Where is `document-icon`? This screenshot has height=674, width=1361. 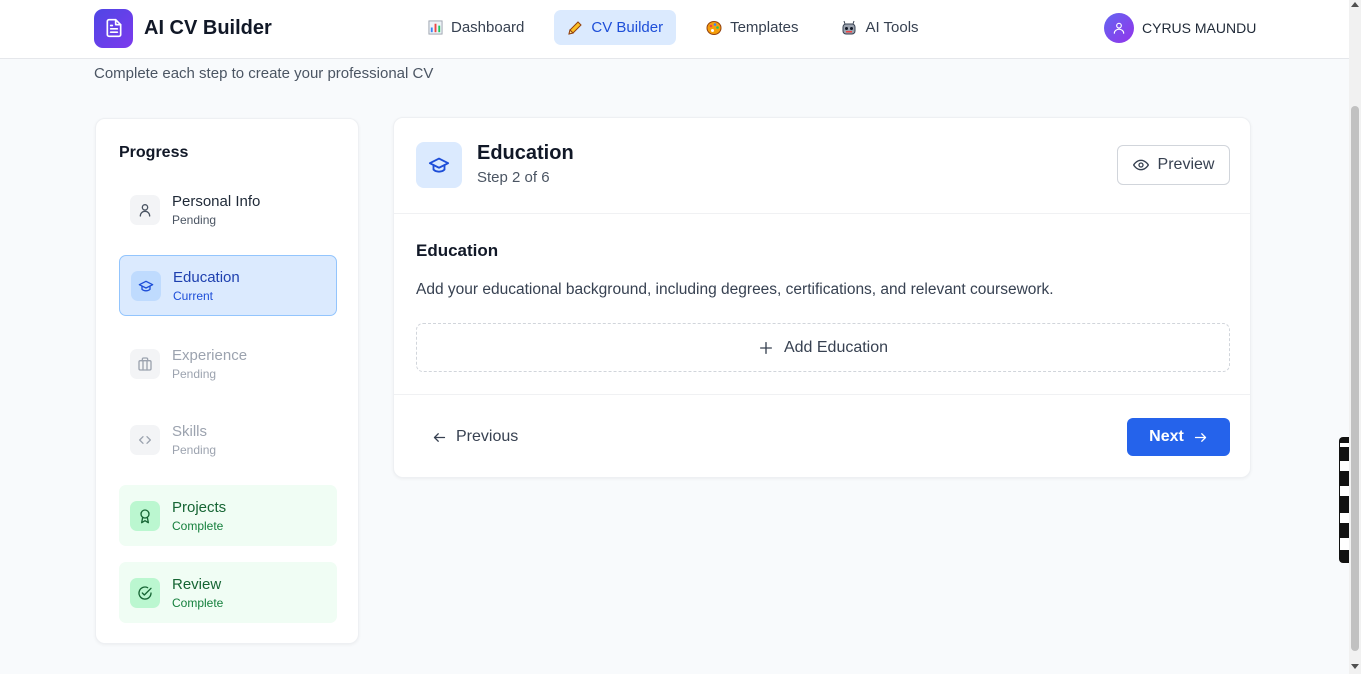 document-icon is located at coordinates (113, 28).